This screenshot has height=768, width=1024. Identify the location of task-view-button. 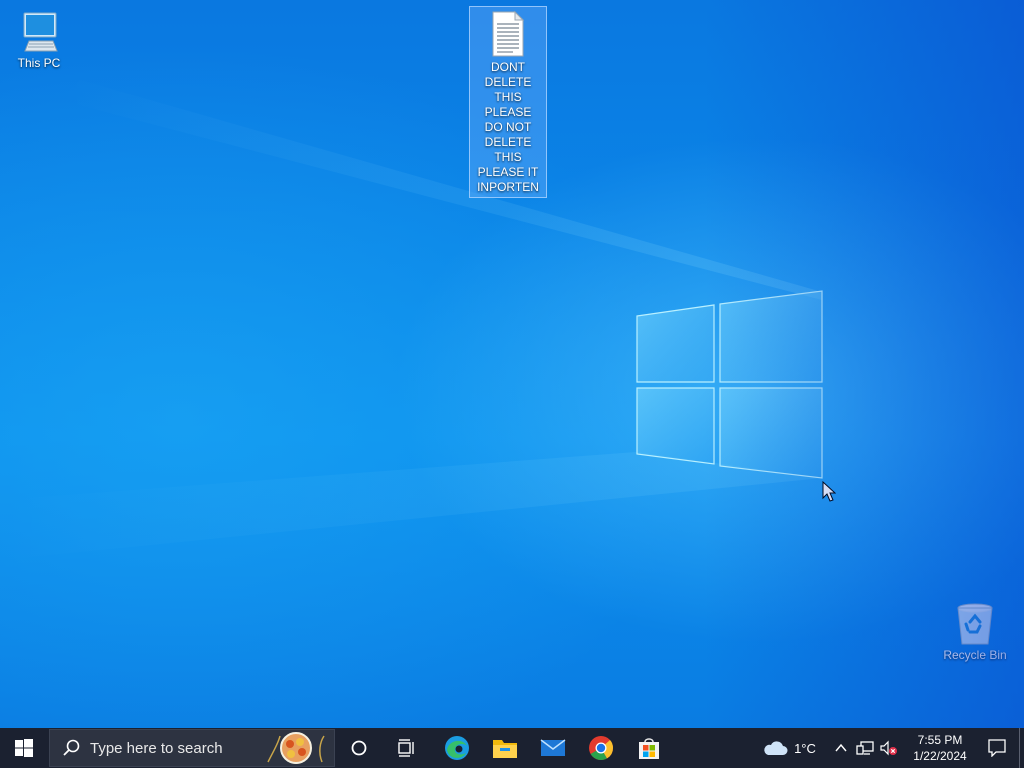
(407, 748).